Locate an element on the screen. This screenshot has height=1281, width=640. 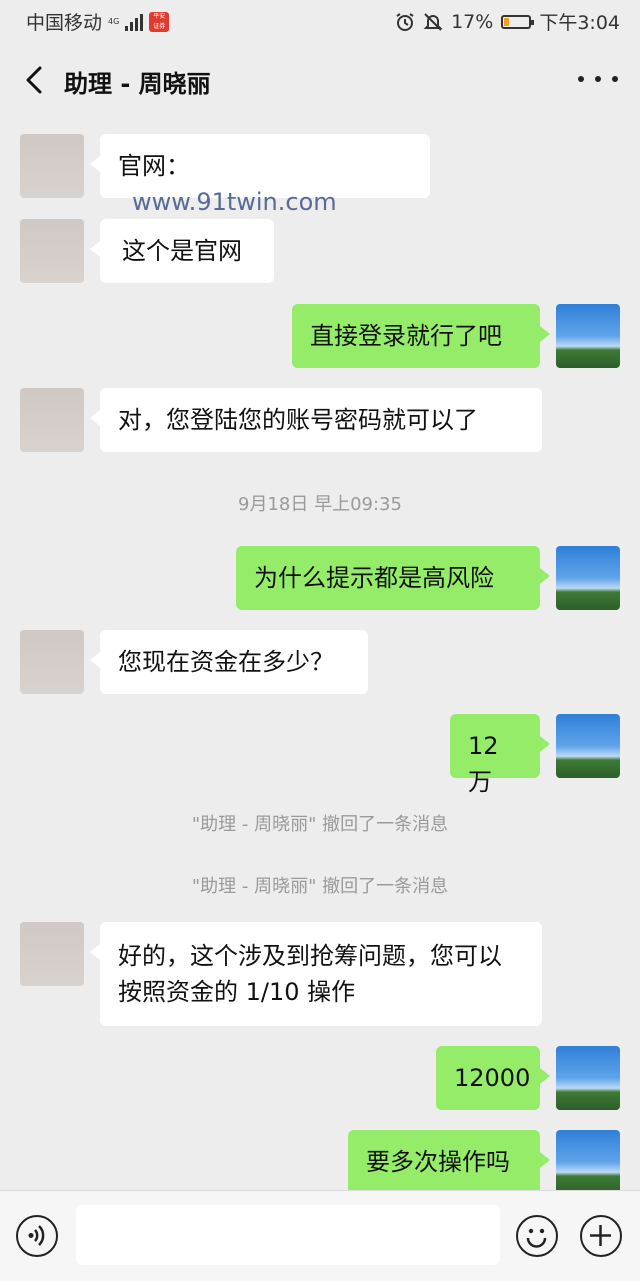
plus-icon is located at coordinates (601, 1236).